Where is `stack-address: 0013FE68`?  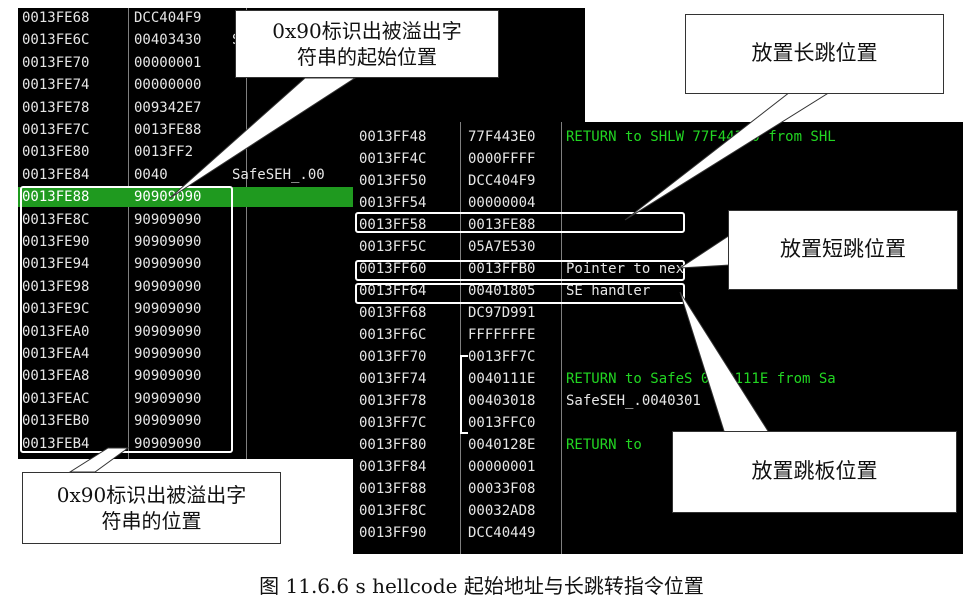 stack-address: 0013FE68 is located at coordinates (56, 18).